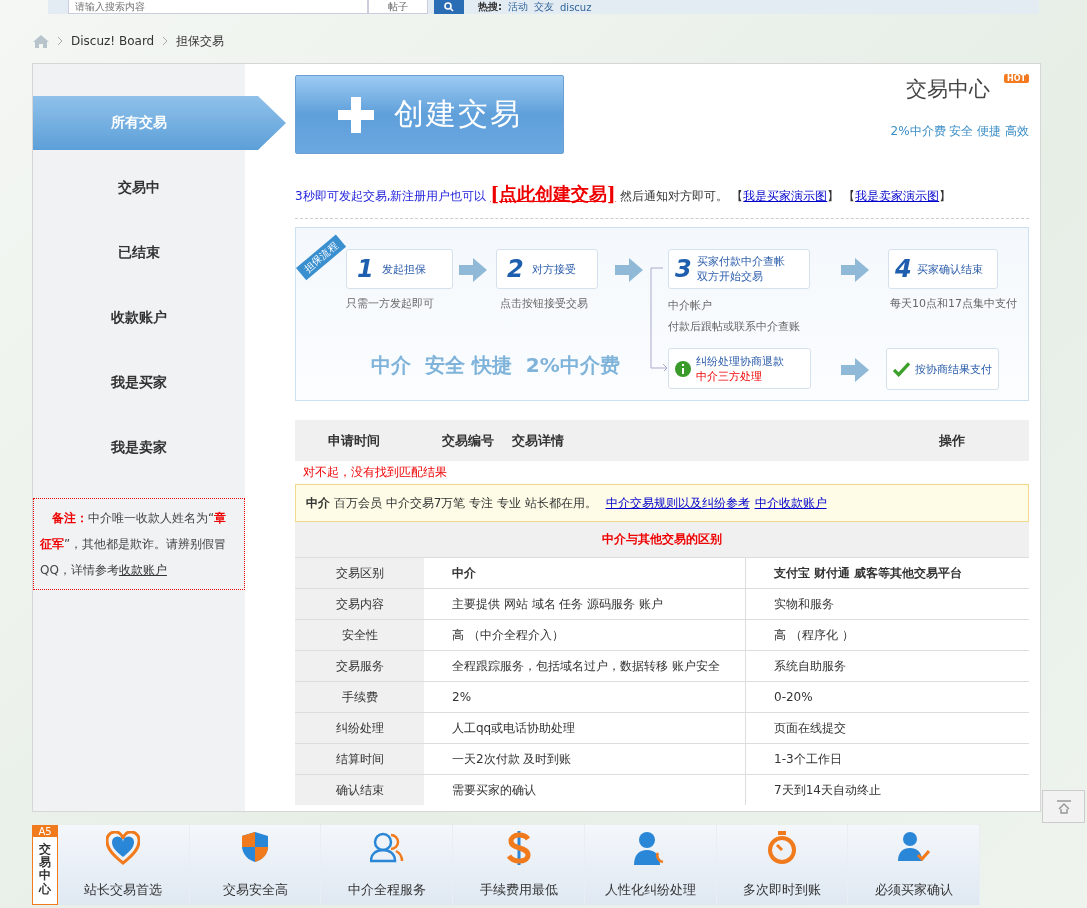 Image resolution: width=1087 pixels, height=908 pixels. I want to click on slogan-text: 中介 安全 快捷 2%中介费, so click(495, 365).